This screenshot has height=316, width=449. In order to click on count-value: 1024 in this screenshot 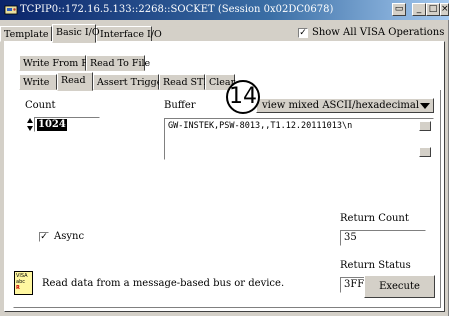, I will do `click(52, 125)`.